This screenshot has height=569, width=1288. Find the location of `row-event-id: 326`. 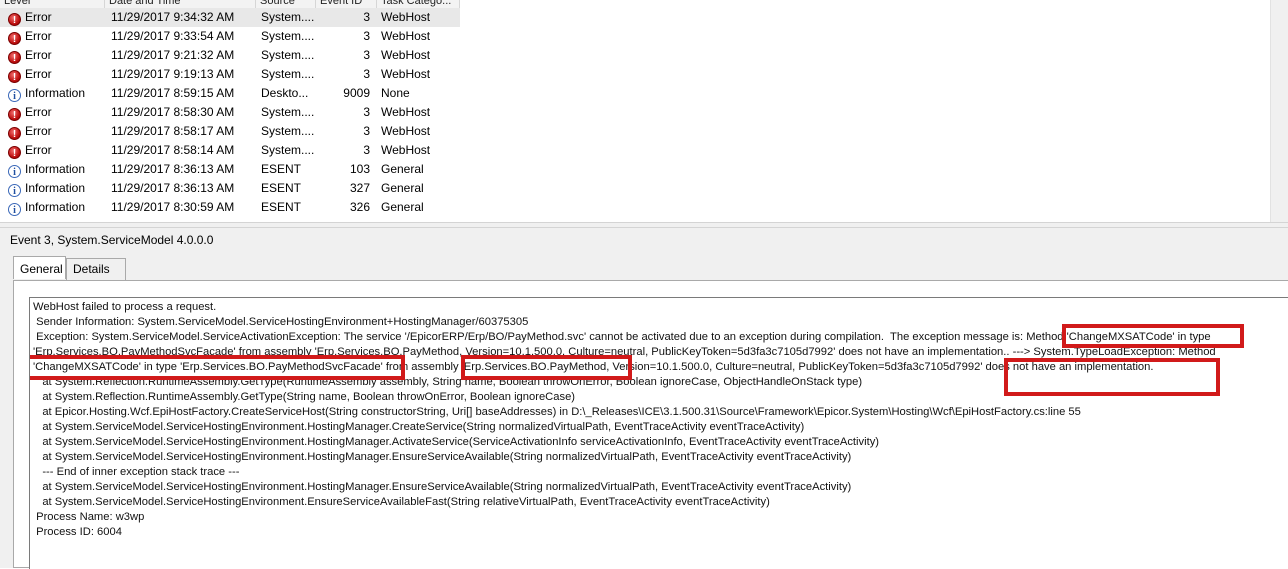

row-event-id: 326 is located at coordinates (359, 207).